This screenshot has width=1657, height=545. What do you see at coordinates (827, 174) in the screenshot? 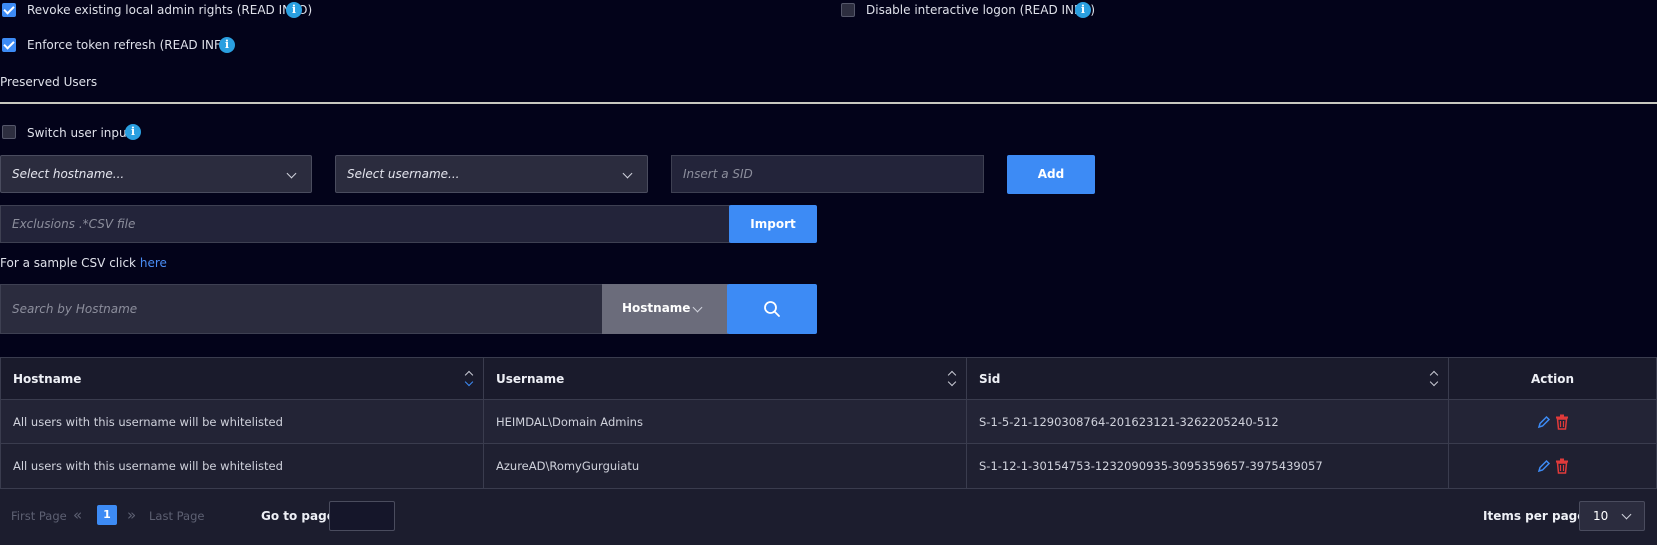
I see `sid-input: Insert a SID` at bounding box center [827, 174].